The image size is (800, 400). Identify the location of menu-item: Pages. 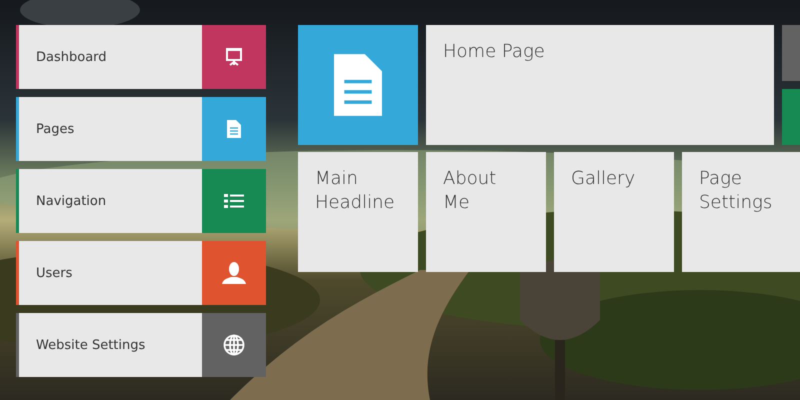
(109, 129).